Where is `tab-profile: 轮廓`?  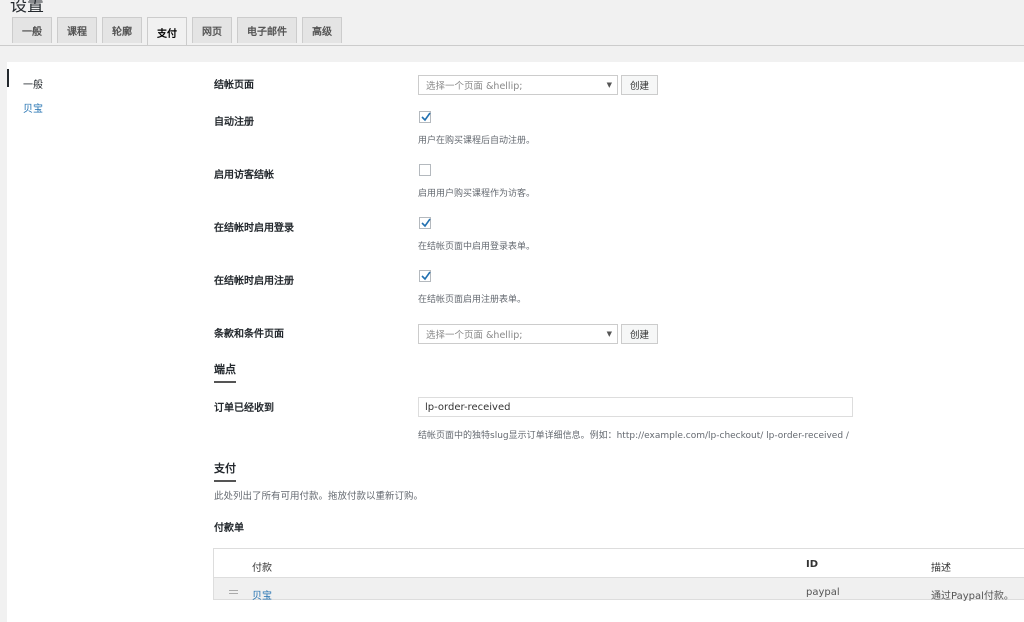 tab-profile: 轮廓 is located at coordinates (122, 30).